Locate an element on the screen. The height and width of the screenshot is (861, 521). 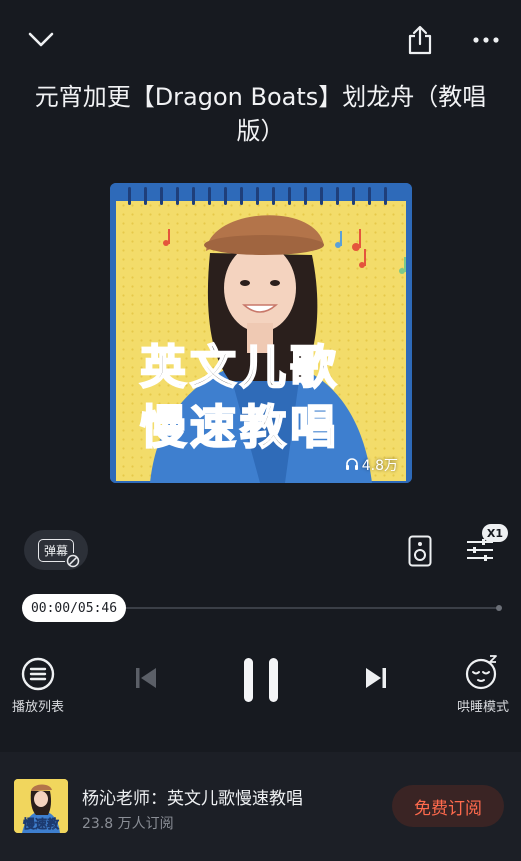
next-track-icon is located at coordinates (376, 678).